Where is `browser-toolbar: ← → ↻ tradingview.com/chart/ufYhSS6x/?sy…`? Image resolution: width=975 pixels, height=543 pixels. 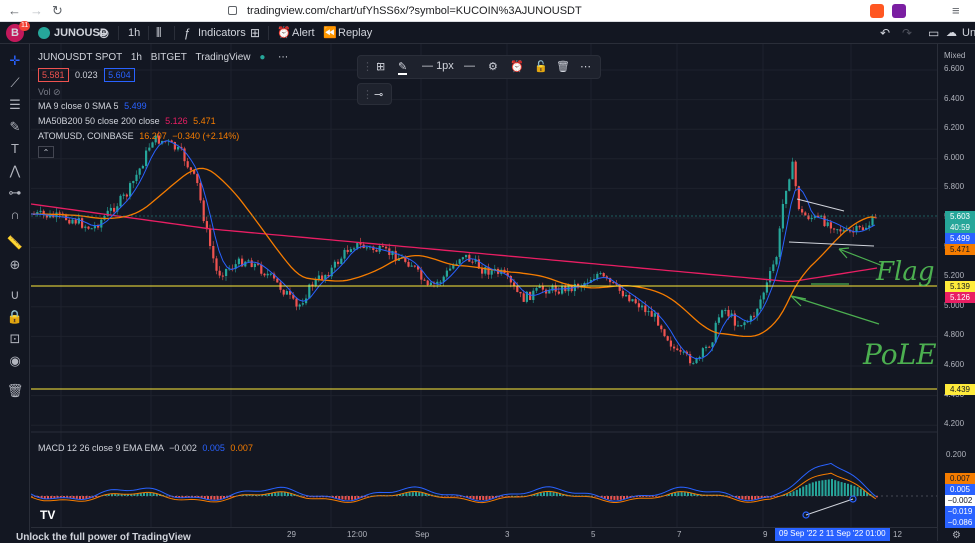 browser-toolbar: ← → ↻ tradingview.com/chart/ufYhSS6x/?sy… is located at coordinates (487, 11).